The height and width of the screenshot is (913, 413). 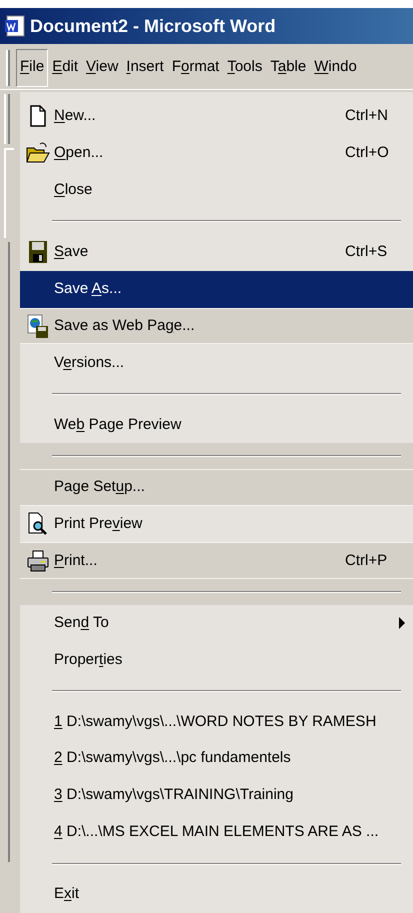 What do you see at coordinates (216, 894) in the screenshot?
I see `menu-item: Exit` at bounding box center [216, 894].